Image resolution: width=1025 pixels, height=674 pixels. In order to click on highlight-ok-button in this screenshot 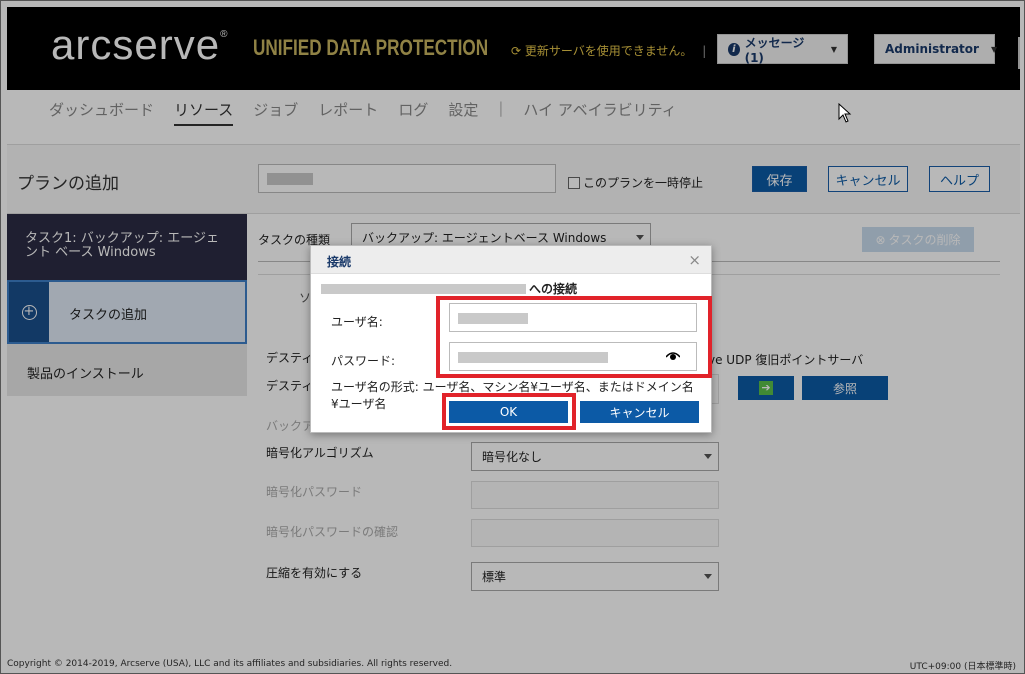, I will do `click(509, 411)`.